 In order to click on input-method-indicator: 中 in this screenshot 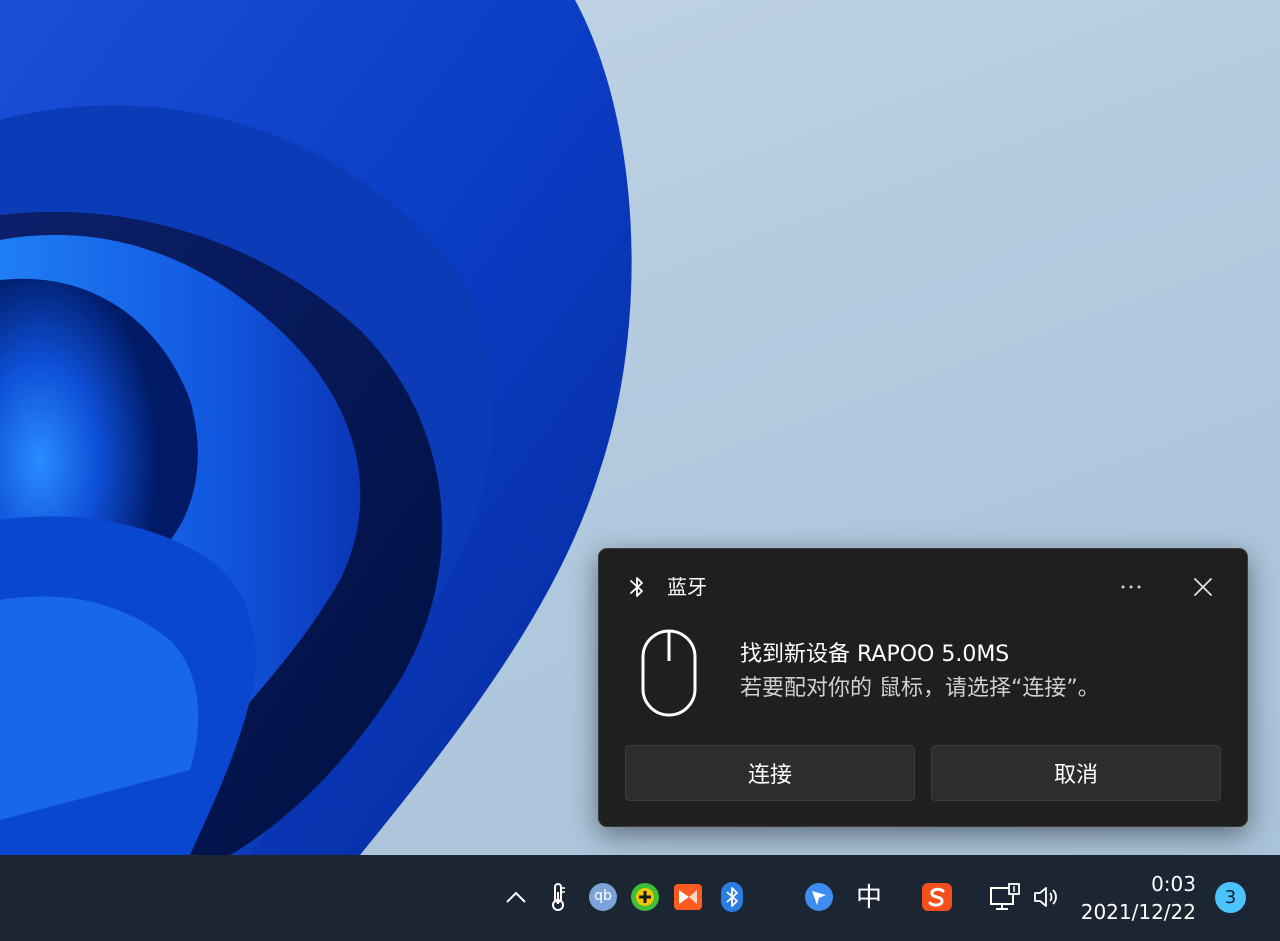, I will do `click(869, 898)`.